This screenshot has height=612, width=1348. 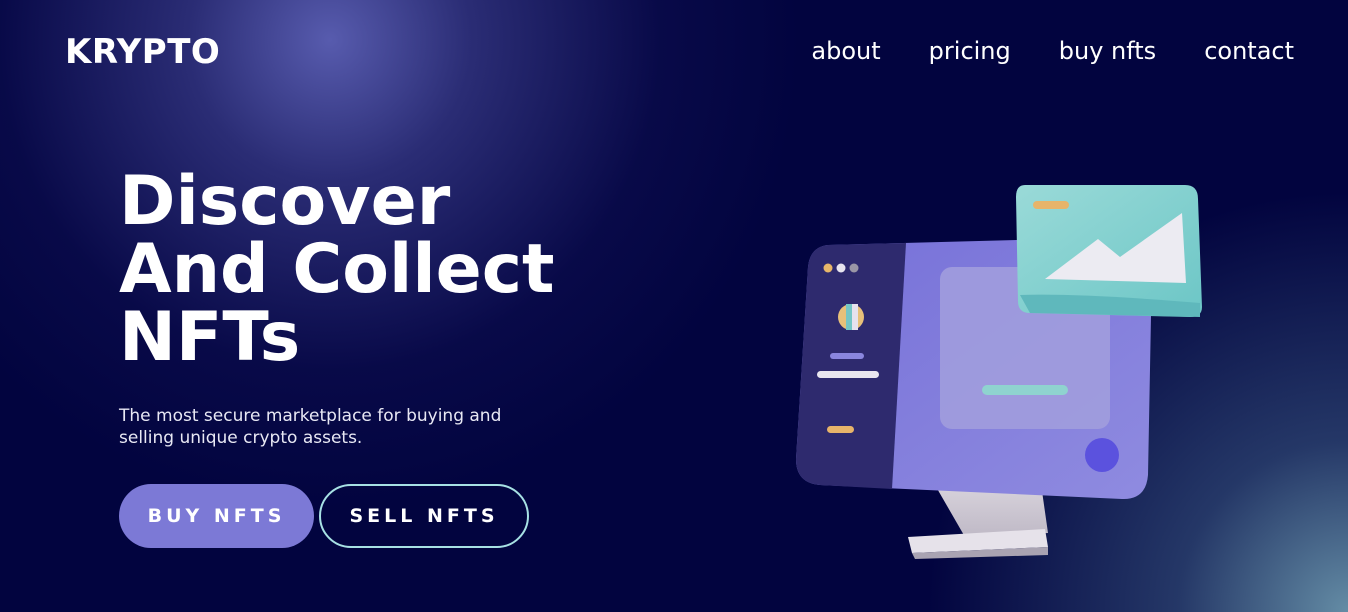 I want to click on nav-link-buy-nfts: buy nfts, so click(x=1107, y=51).